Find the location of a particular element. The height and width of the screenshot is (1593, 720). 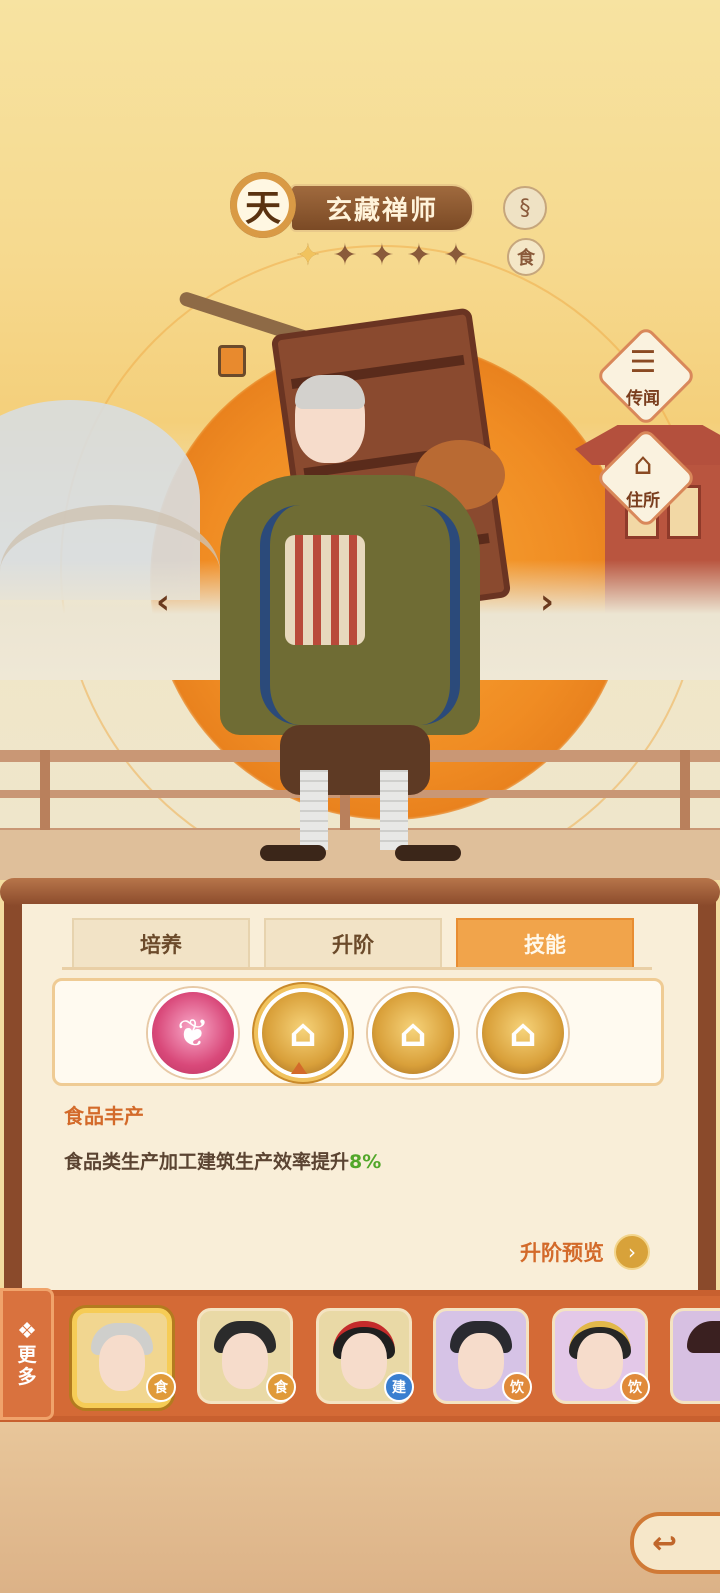

striped-vest is located at coordinates (325, 590).